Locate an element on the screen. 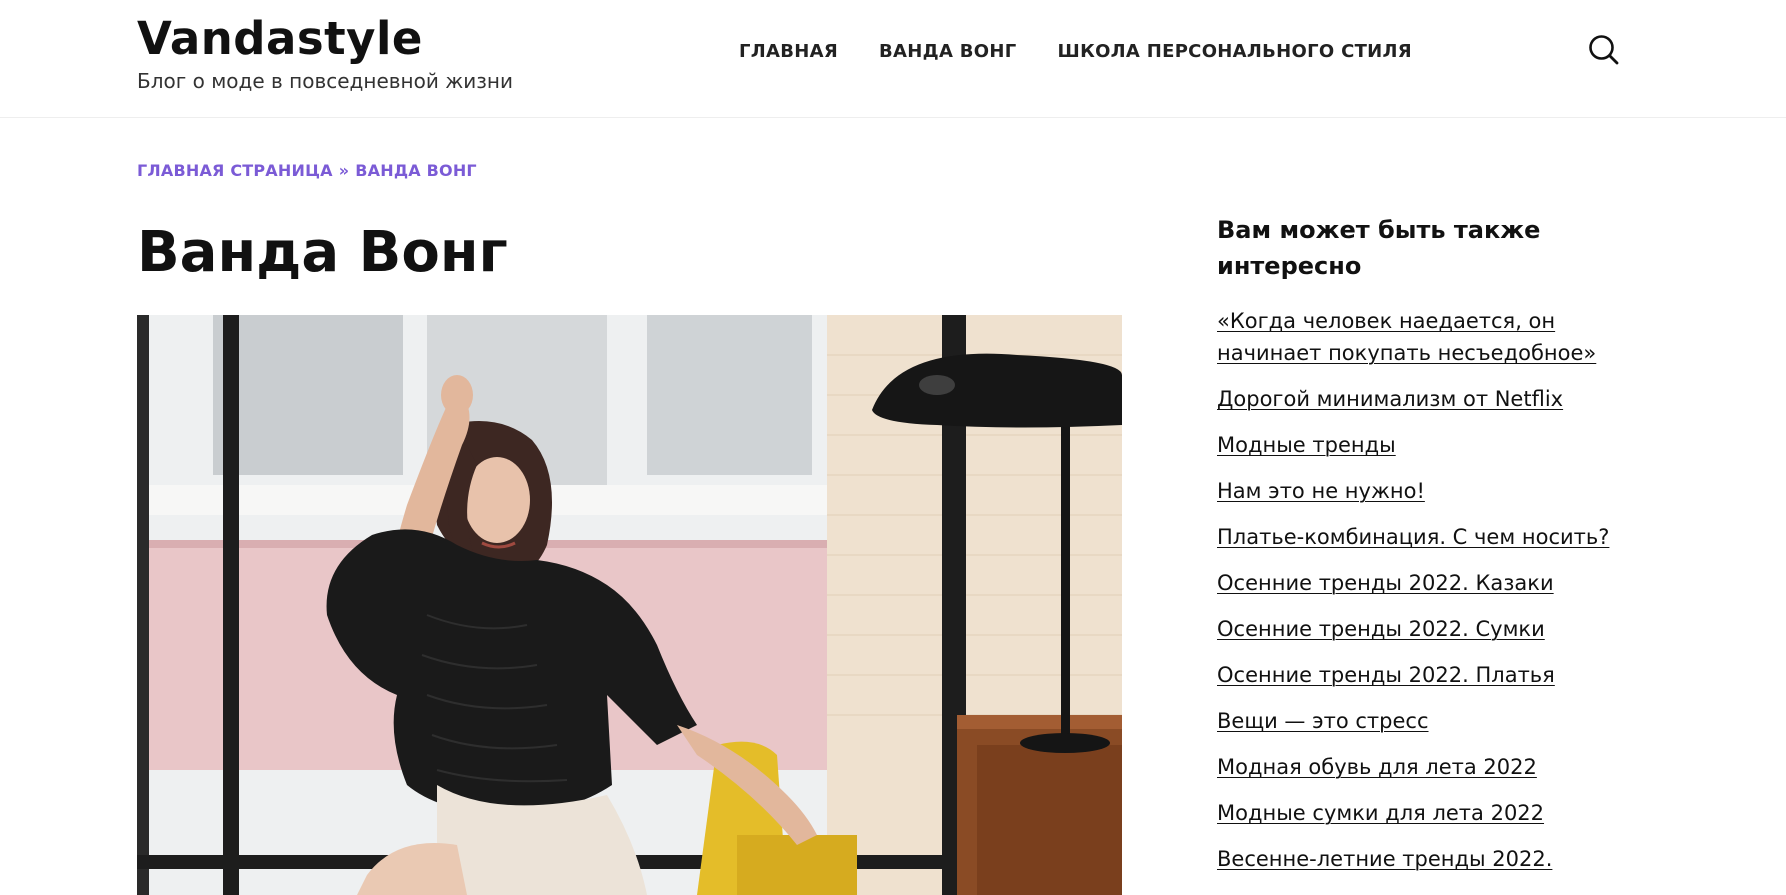 This screenshot has width=1786, height=895. list-item: Модные тренды is located at coordinates (1437, 445).